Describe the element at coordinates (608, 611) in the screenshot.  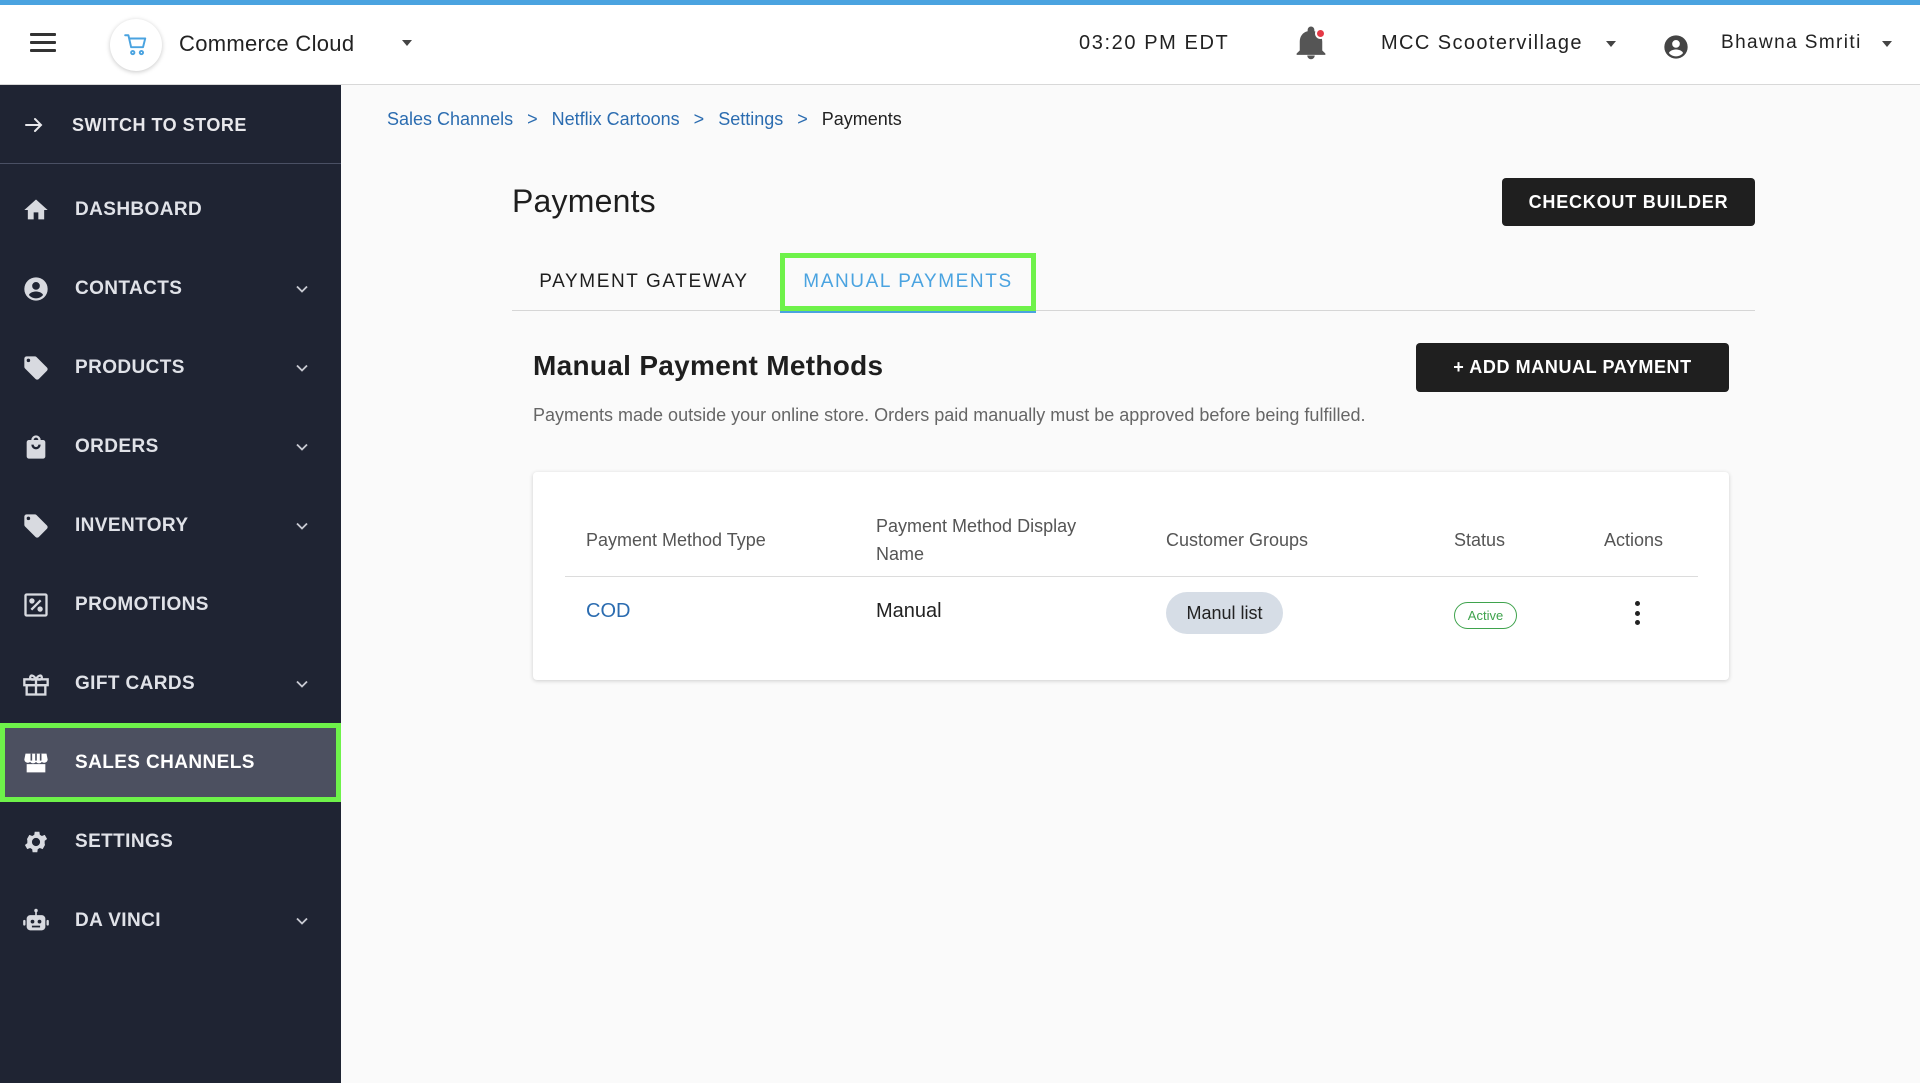
I see `payment-method-type-link: COD` at that location.